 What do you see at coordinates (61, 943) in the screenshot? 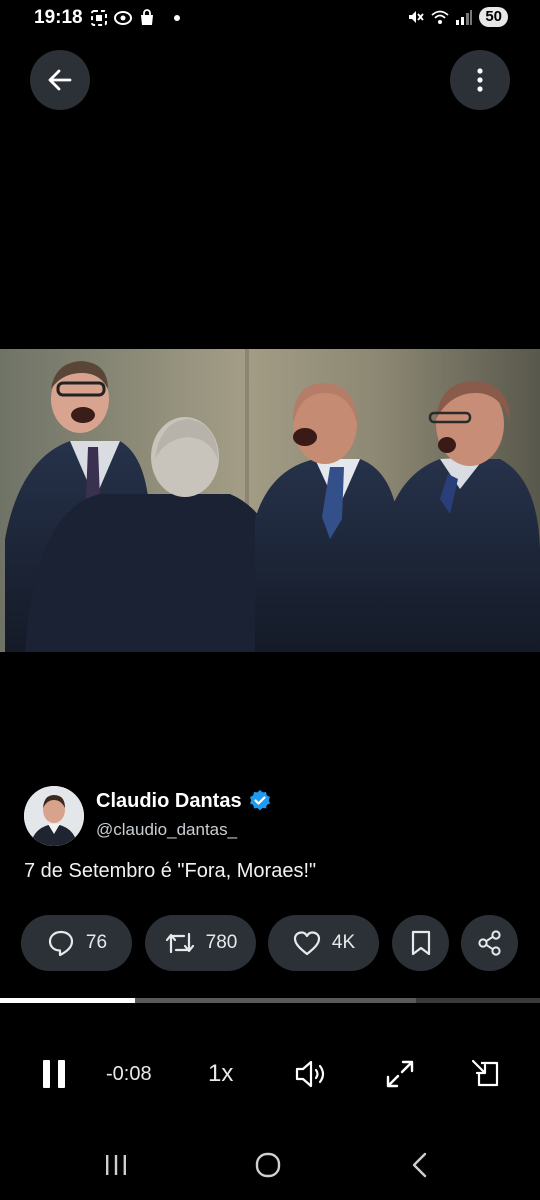
I see `reply-icon` at bounding box center [61, 943].